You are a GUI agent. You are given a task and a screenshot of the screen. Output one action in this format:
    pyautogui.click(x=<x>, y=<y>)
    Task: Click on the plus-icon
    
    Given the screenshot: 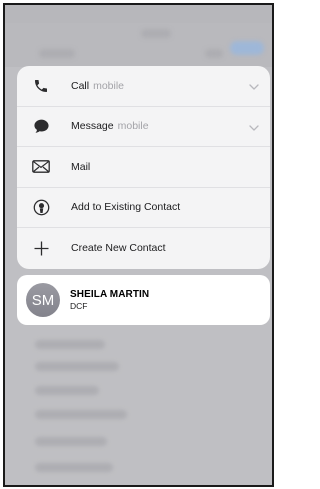 What is the action you would take?
    pyautogui.click(x=41, y=248)
    